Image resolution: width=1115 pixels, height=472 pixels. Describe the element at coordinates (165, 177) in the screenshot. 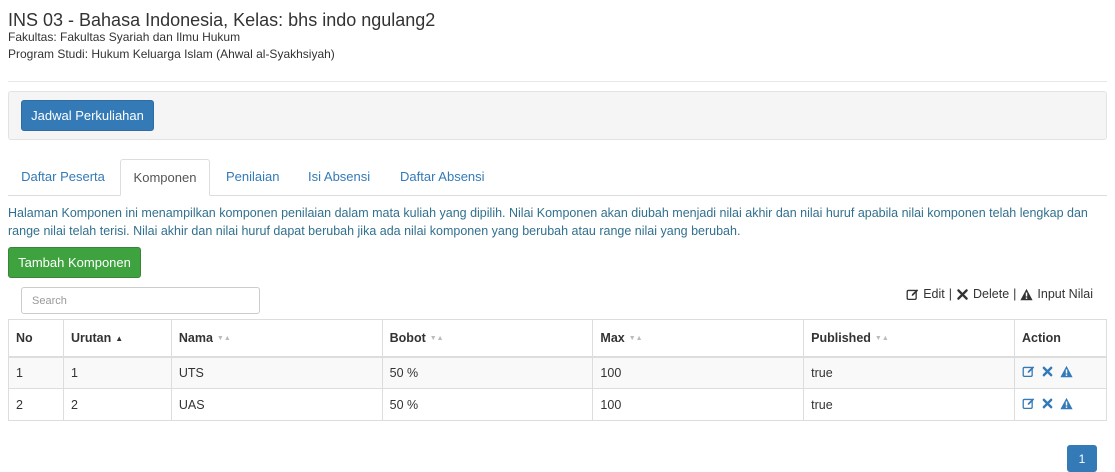

I see `tab-komponen: Komponen` at that location.